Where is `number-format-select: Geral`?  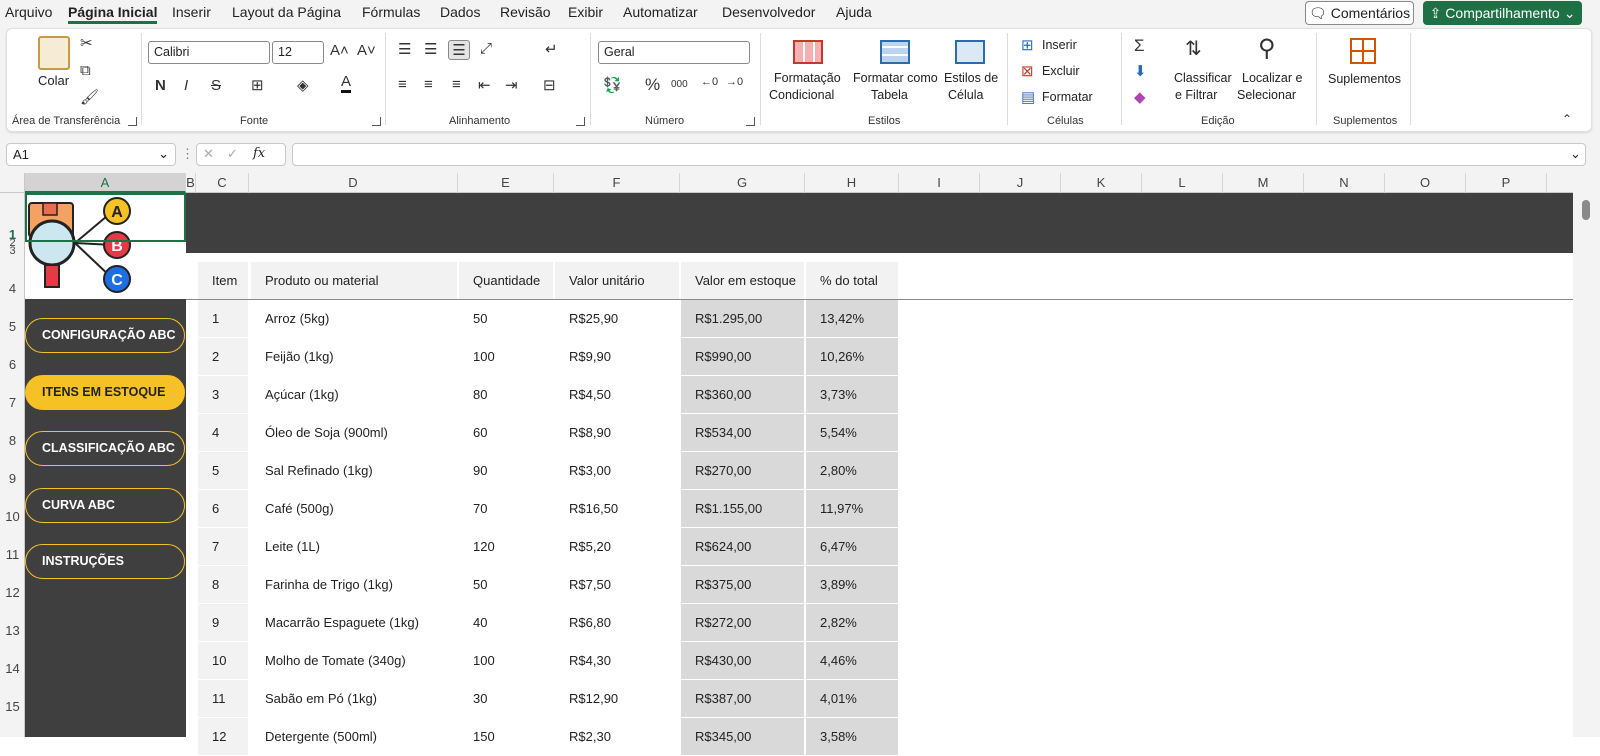
number-format-select: Geral is located at coordinates (674, 52).